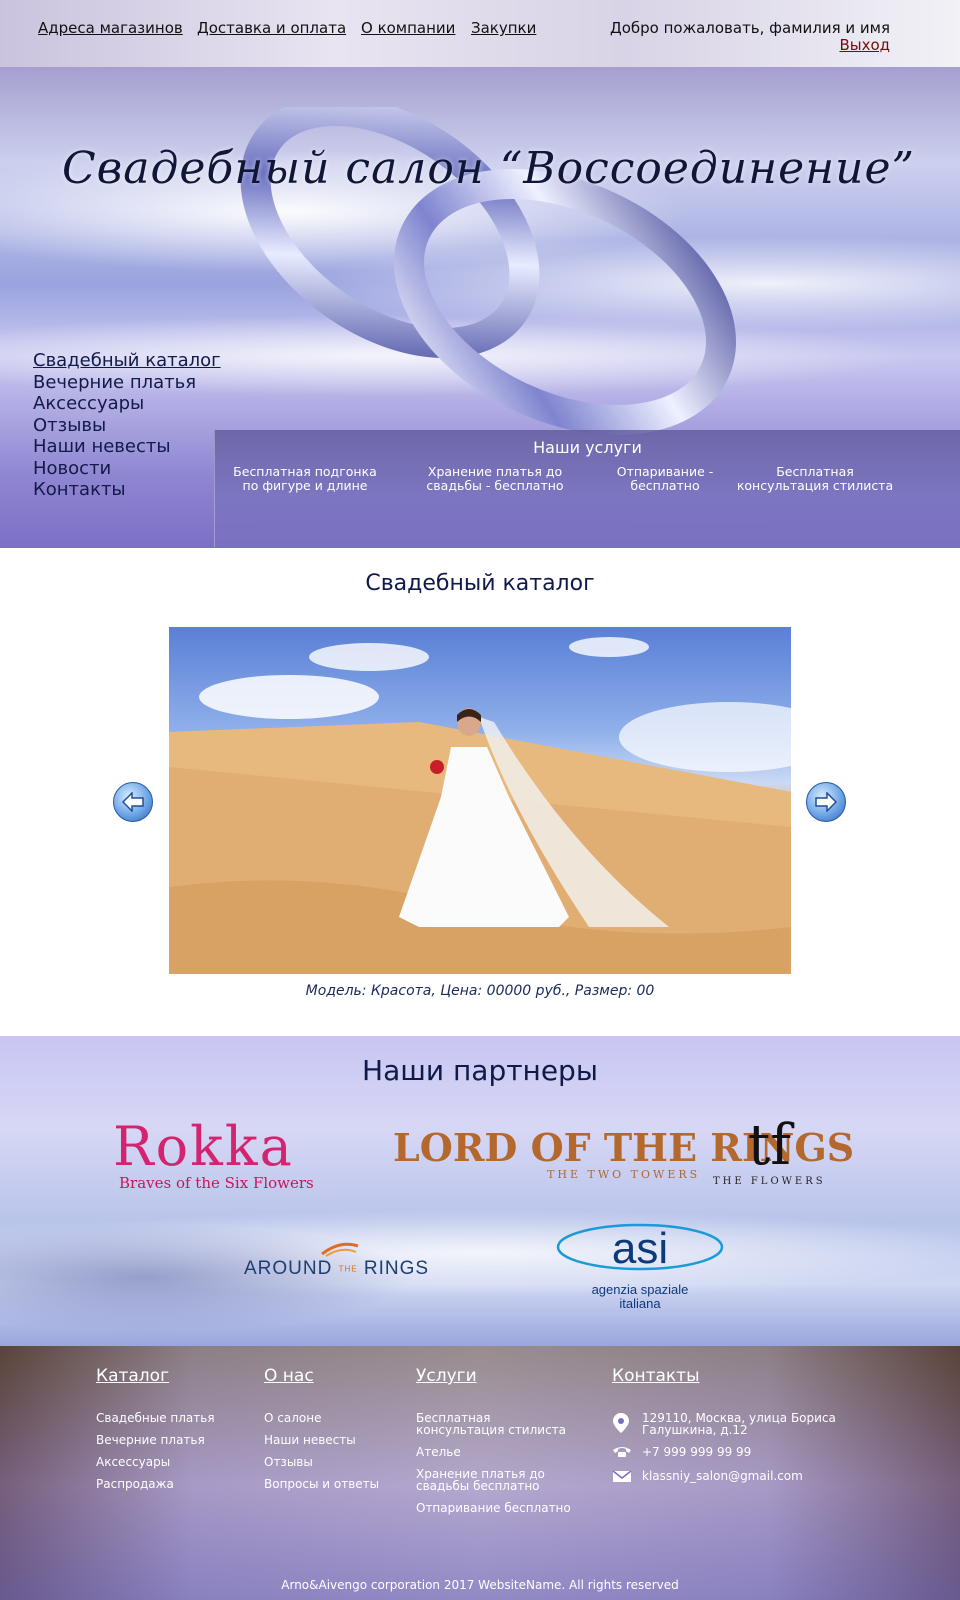 This screenshot has width=960, height=1600. I want to click on around-logo-rings: RINGS, so click(396, 1268).